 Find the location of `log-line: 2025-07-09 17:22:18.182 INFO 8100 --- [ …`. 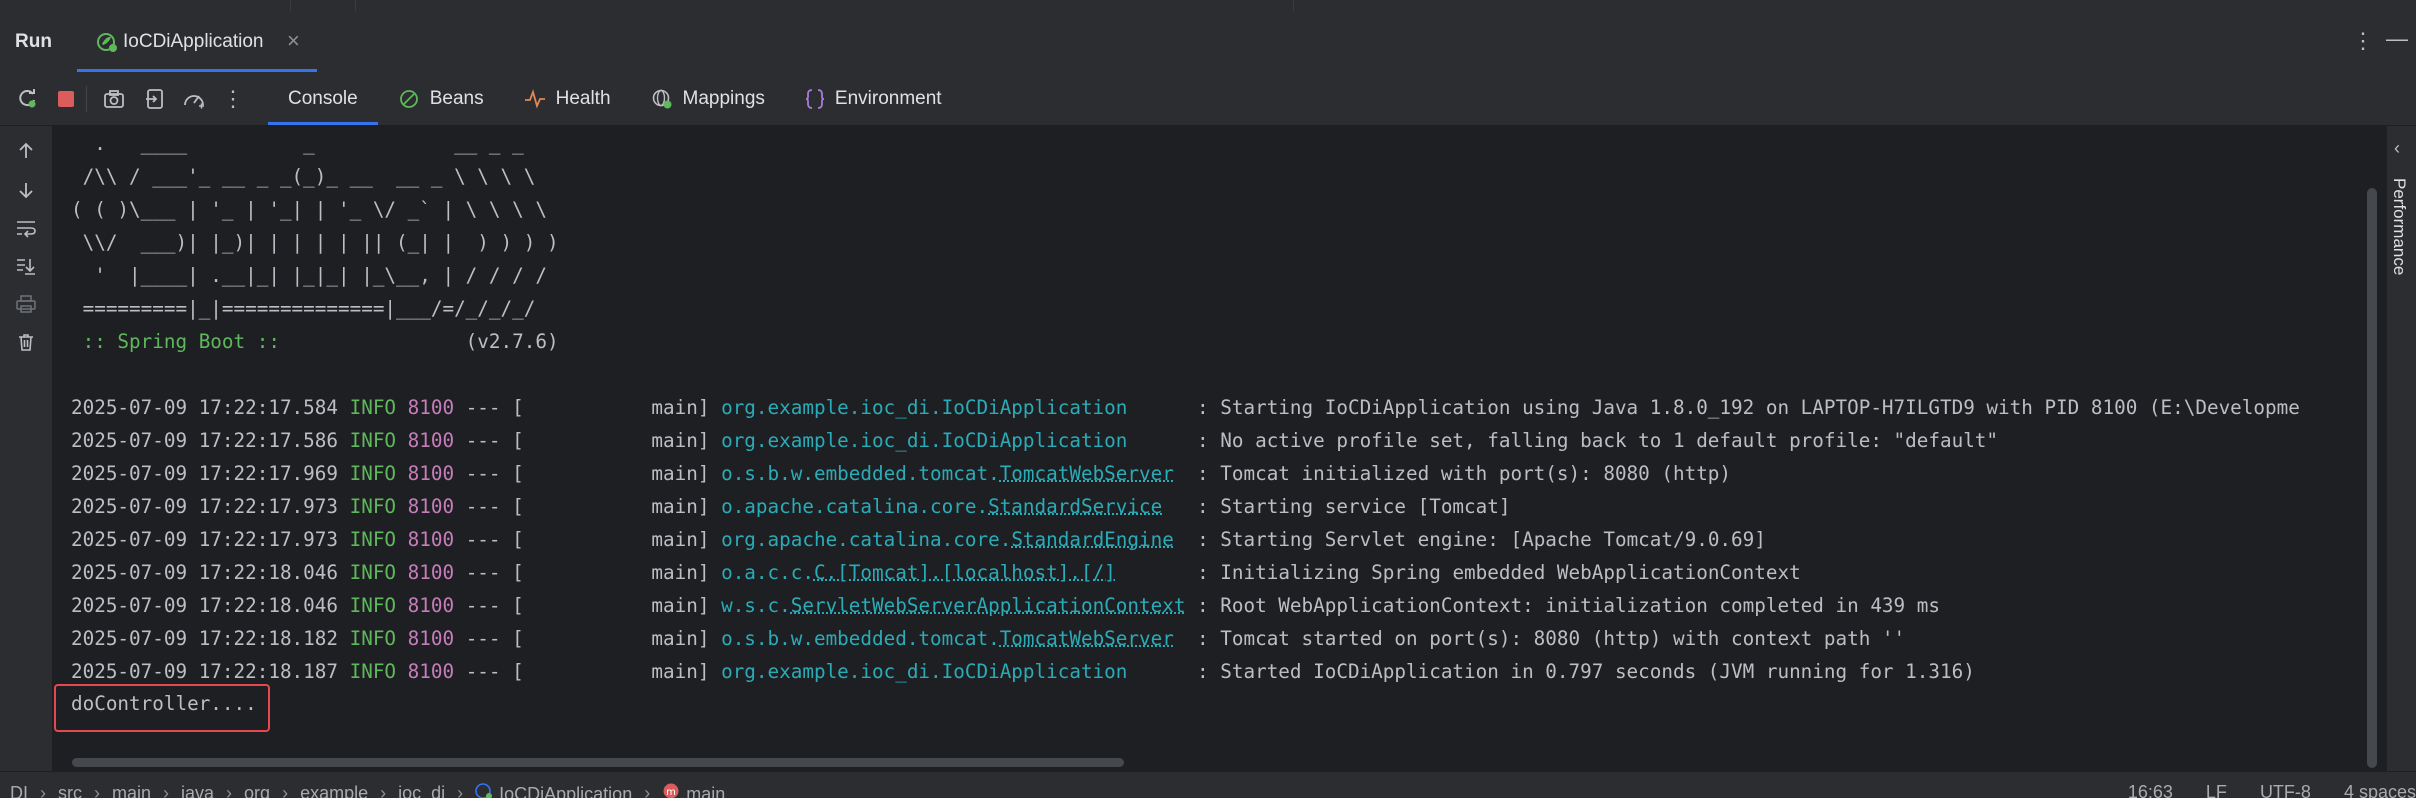

log-line: 2025-07-09 17:22:18.182 INFO 8100 --- [ … is located at coordinates (988, 639).